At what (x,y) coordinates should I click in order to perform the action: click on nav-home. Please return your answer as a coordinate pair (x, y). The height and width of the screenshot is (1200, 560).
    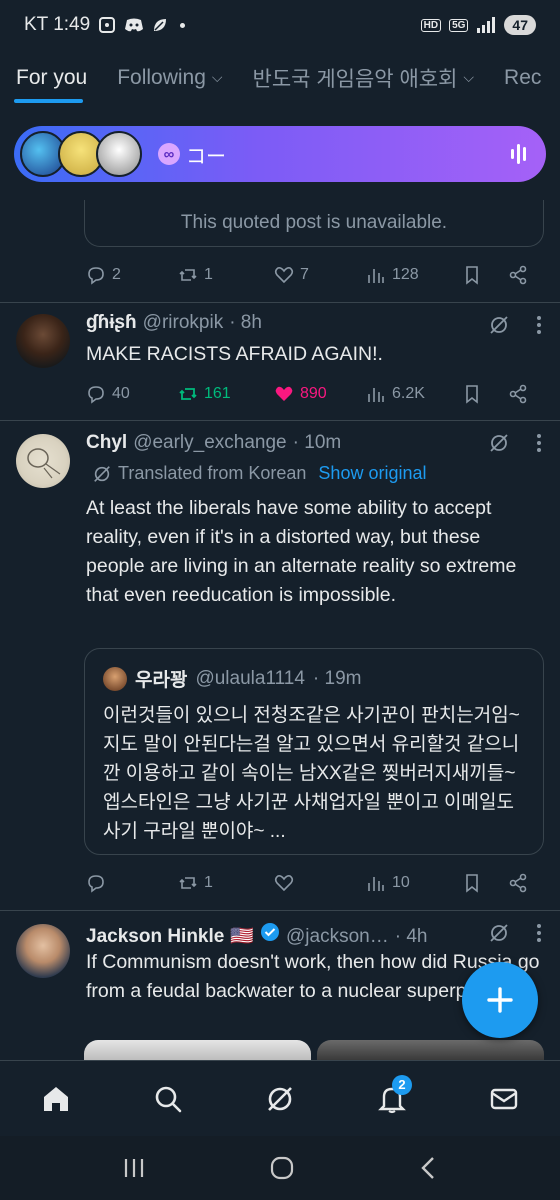
    Looking at the image, I should click on (56, 1099).